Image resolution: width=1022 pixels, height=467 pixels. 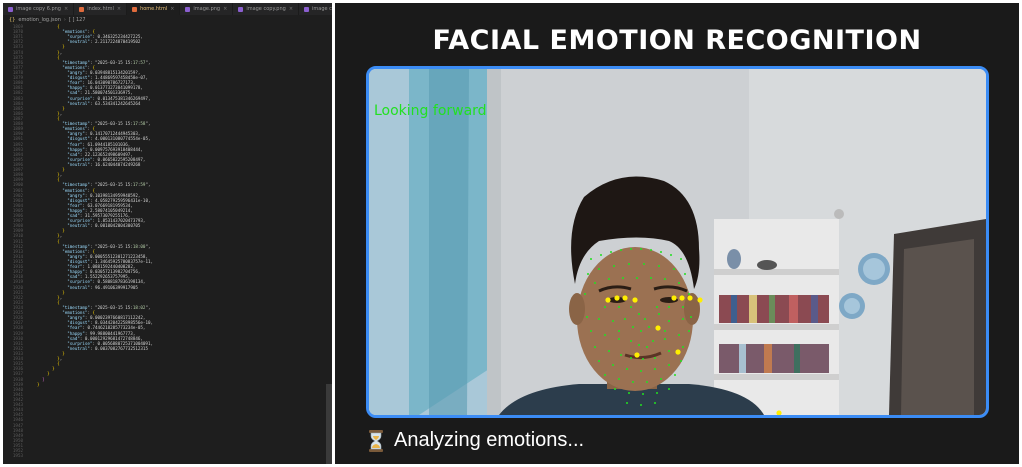 I want to click on editor-tab: index.html ×, so click(x=101, y=9).